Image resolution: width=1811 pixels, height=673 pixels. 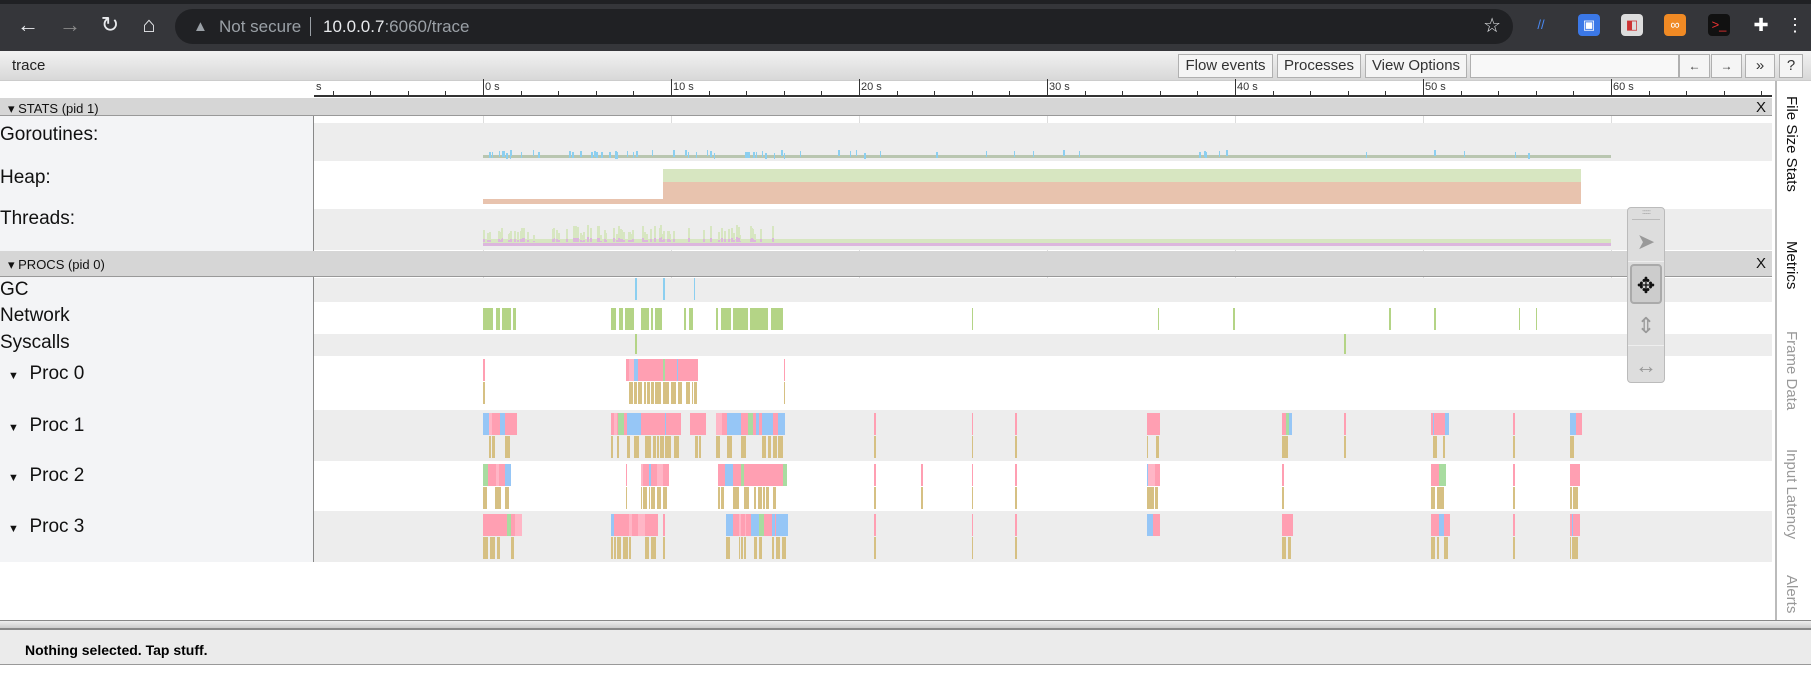 What do you see at coordinates (1043, 318) in the screenshot?
I see `network-track` at bounding box center [1043, 318].